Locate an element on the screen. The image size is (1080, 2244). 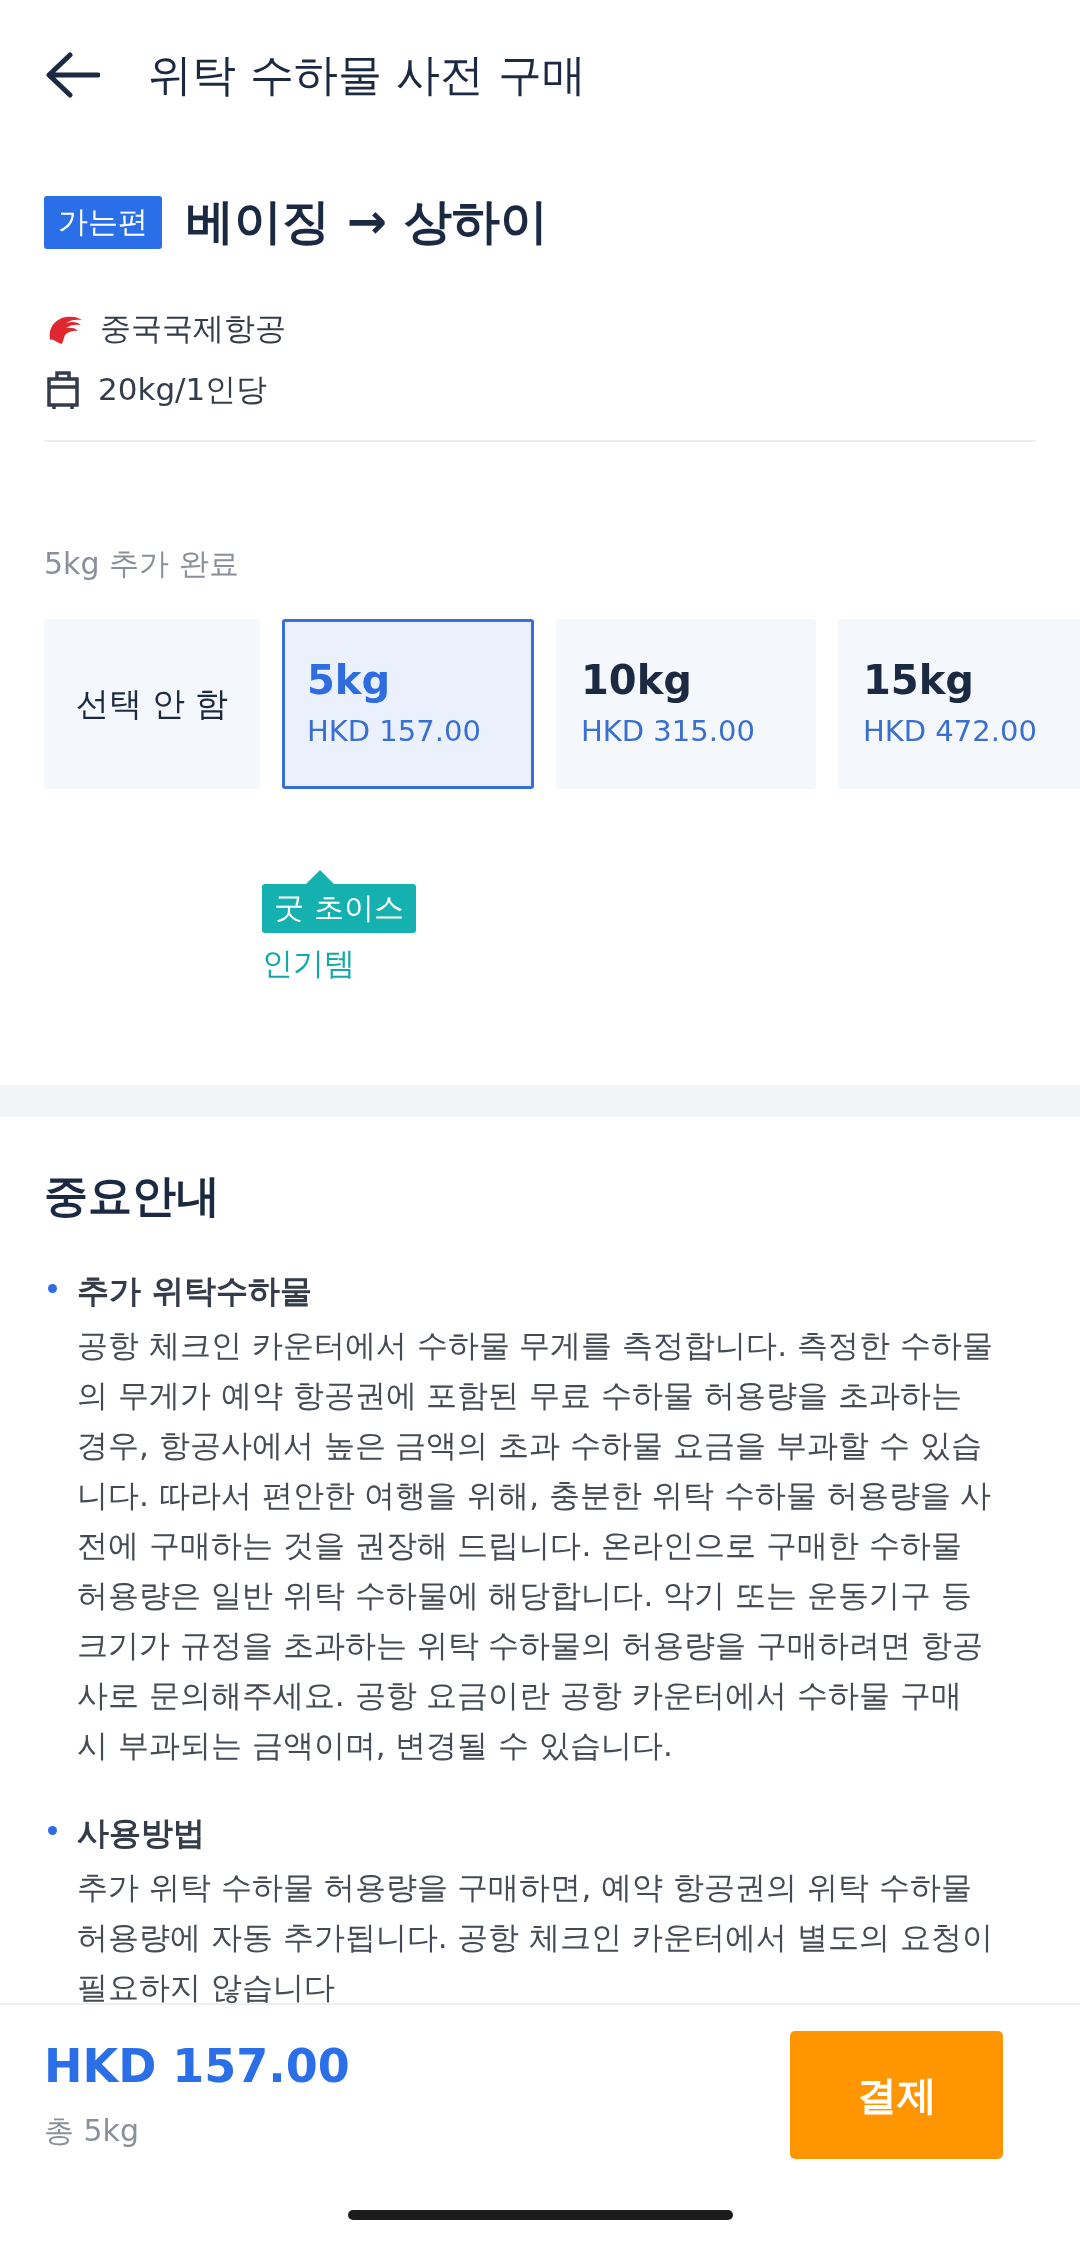
baggage-allowance: 20kg/1인당 is located at coordinates (183, 389).